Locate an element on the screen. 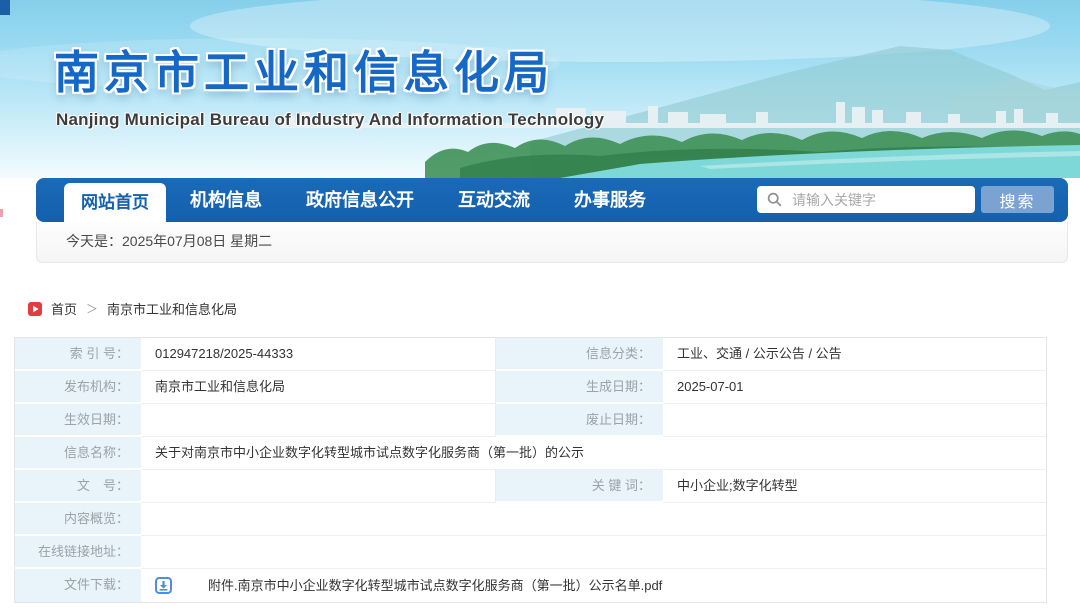  corner-accent is located at coordinates (5, 7).